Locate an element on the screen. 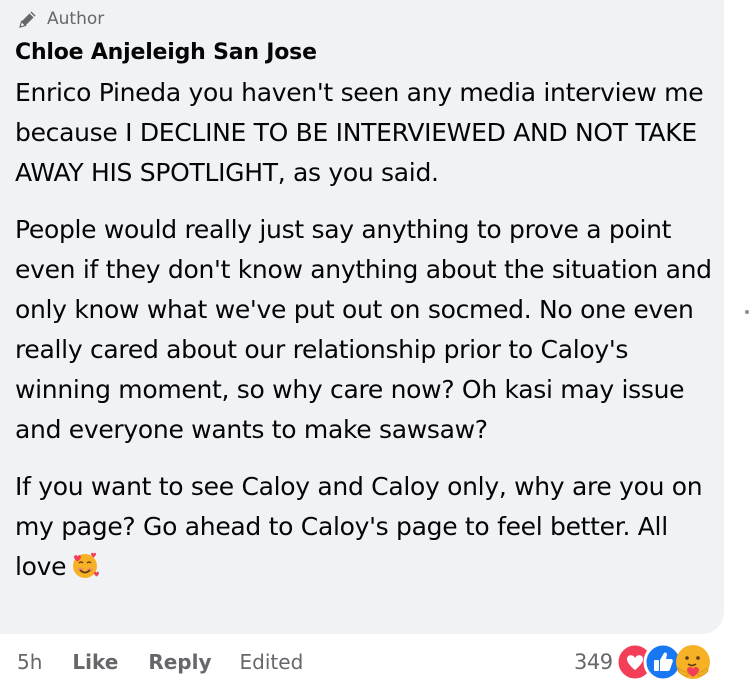  comment-author-name: Chloe Anjeleigh San Jose is located at coordinates (166, 52).